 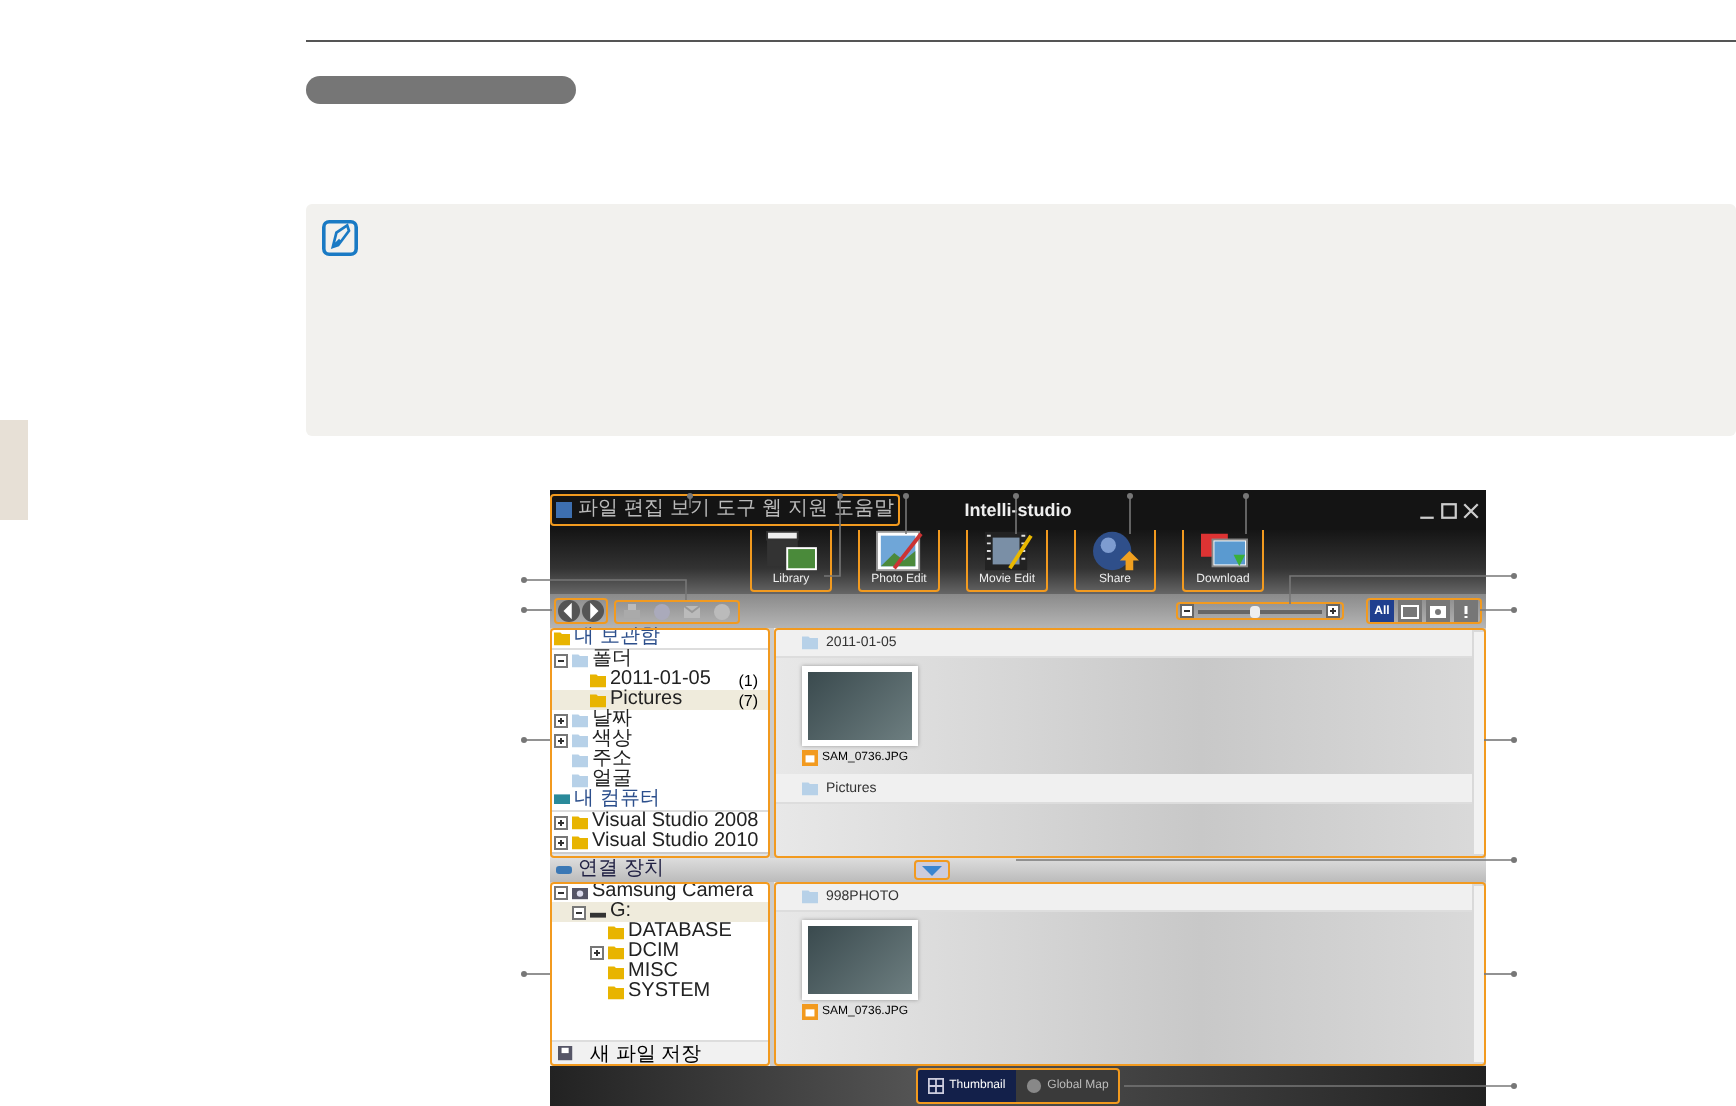 I want to click on maximize-button, so click(x=1449, y=510).